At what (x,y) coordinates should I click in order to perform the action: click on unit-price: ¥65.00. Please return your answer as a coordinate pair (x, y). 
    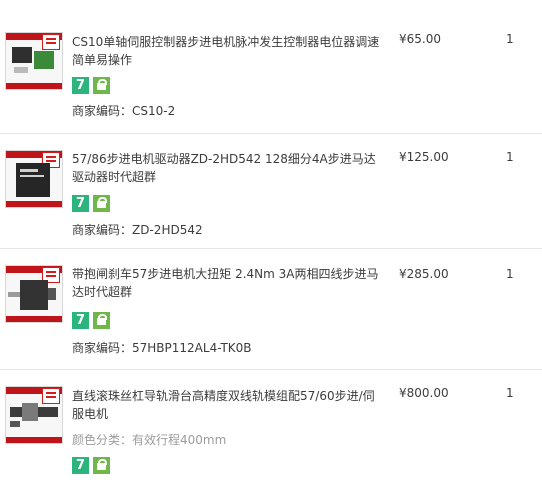
    Looking at the image, I should click on (420, 39).